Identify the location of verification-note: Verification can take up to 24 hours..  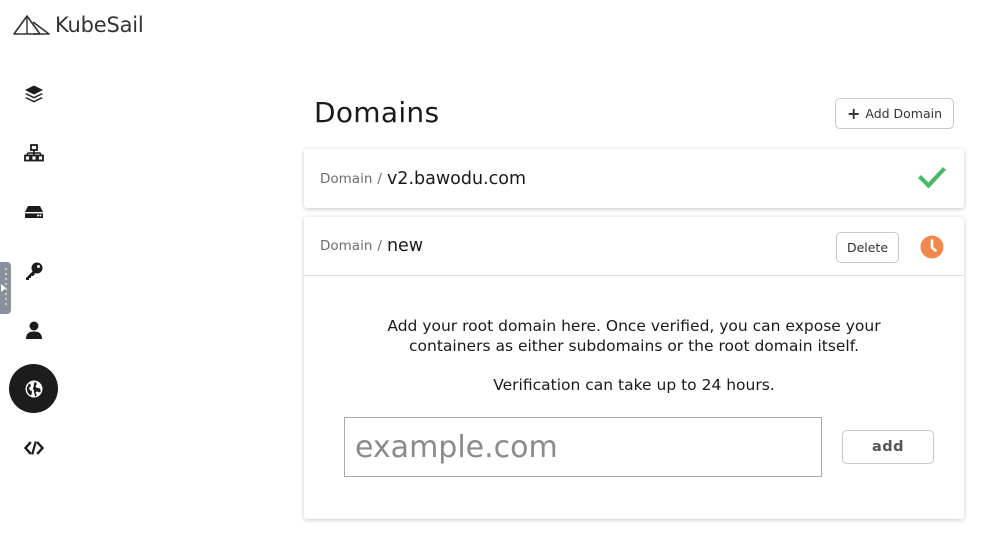
(634, 385).